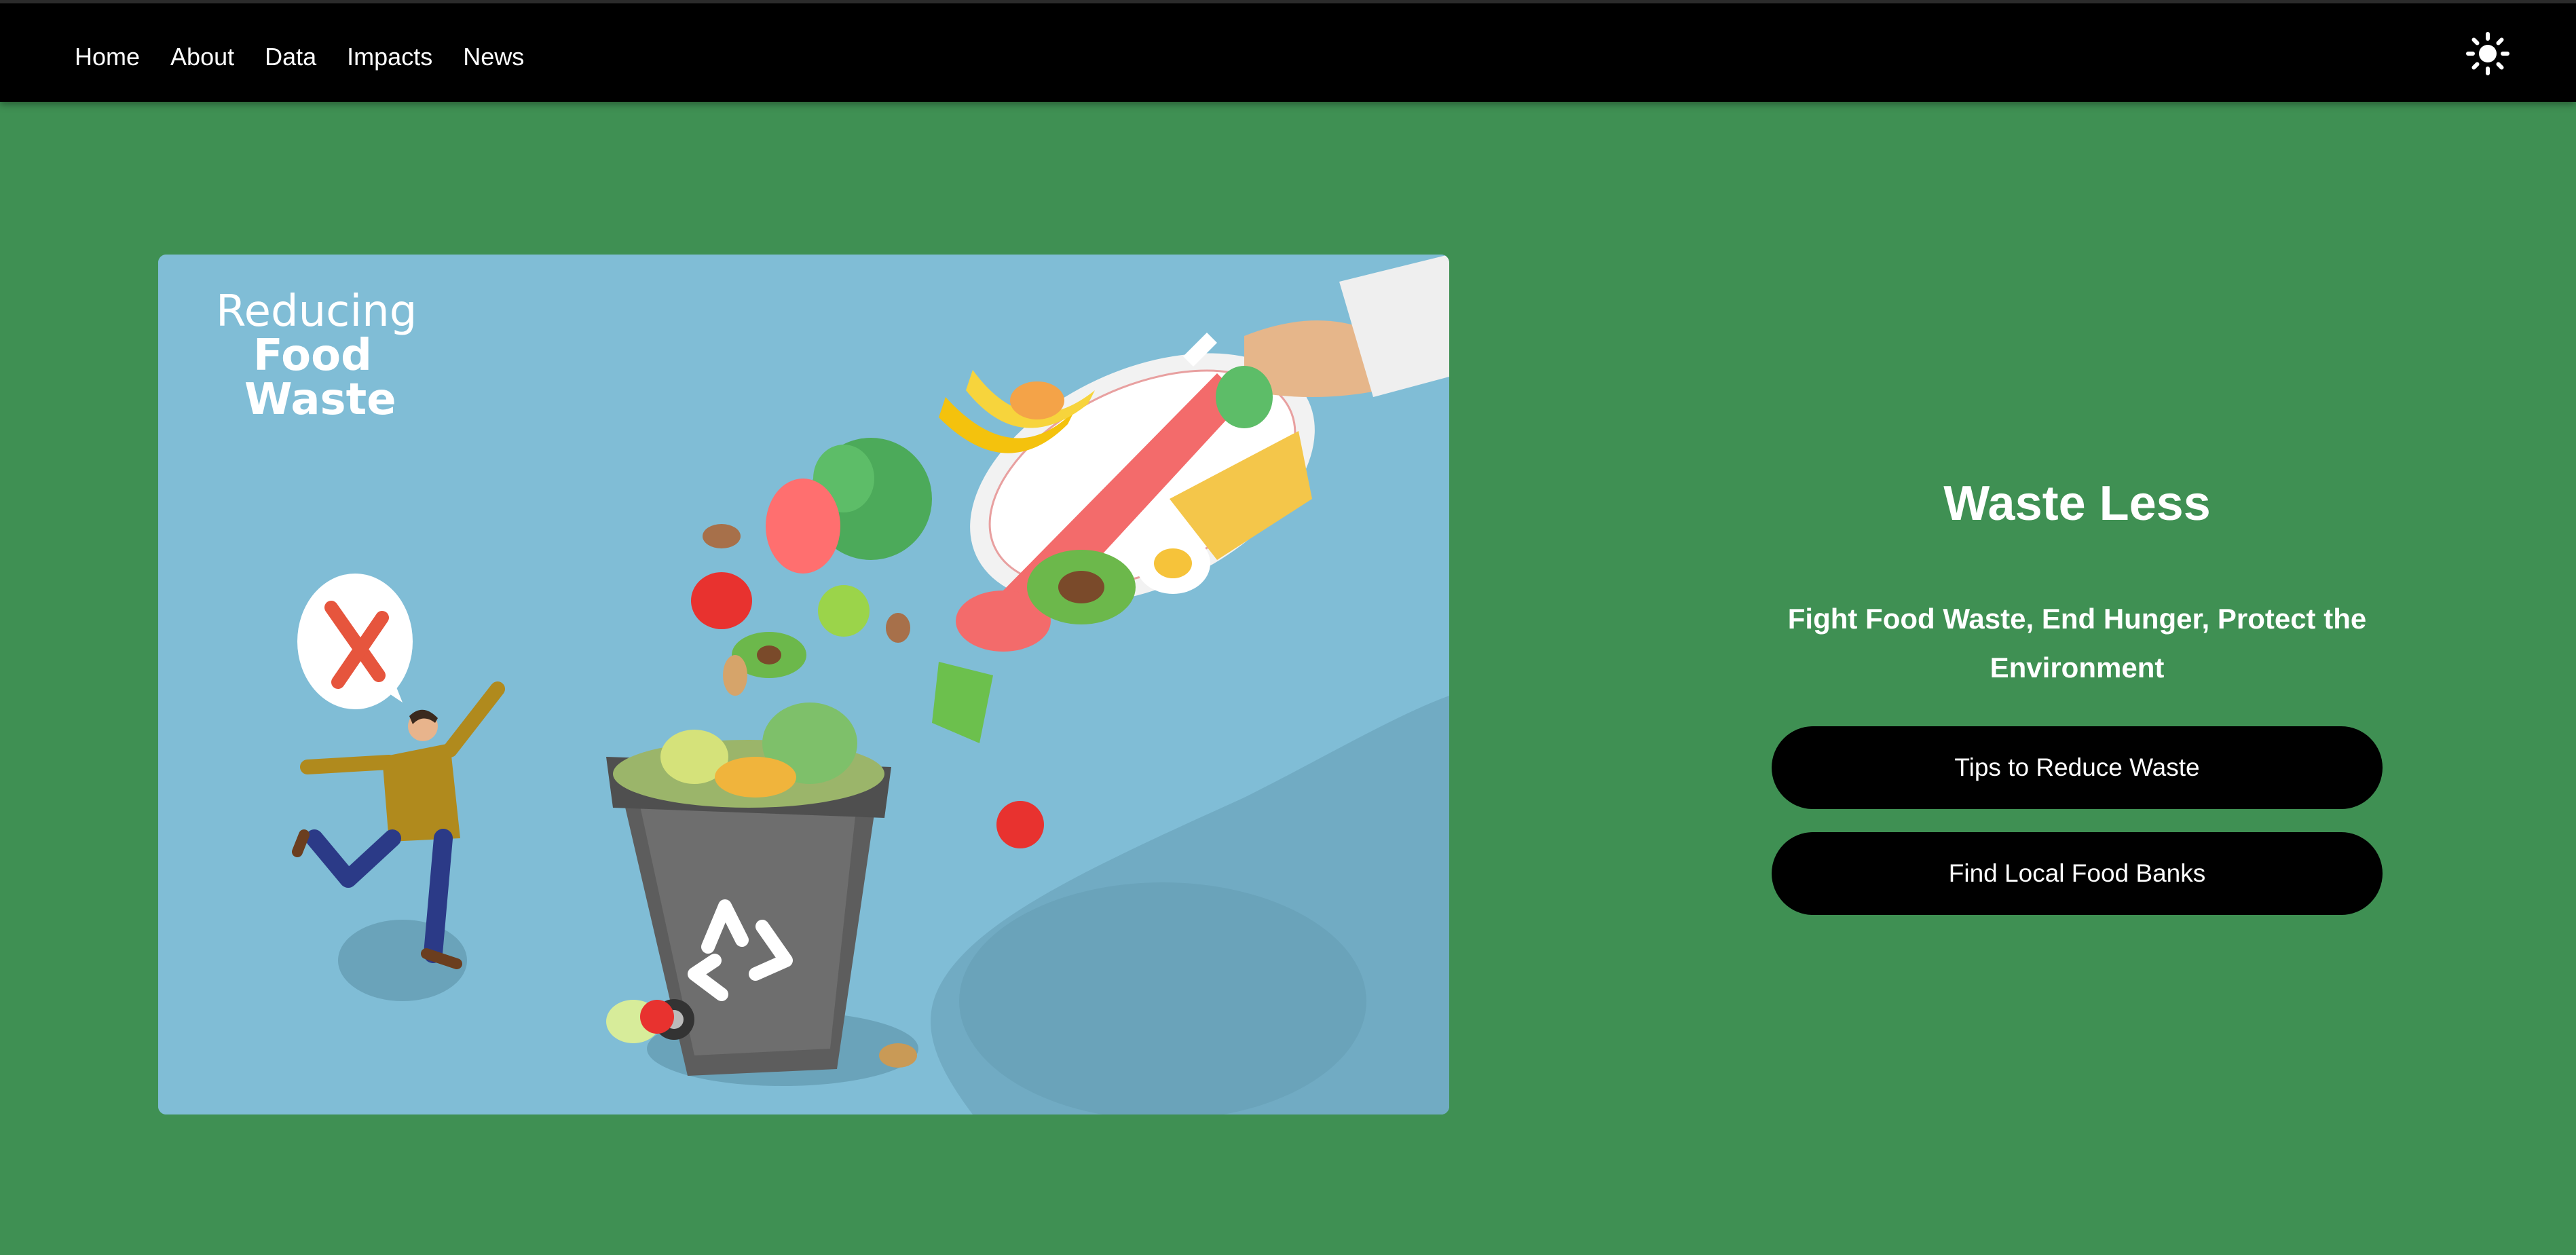 The height and width of the screenshot is (1255, 2576). I want to click on hero-heading: Waste Less, so click(2077, 503).